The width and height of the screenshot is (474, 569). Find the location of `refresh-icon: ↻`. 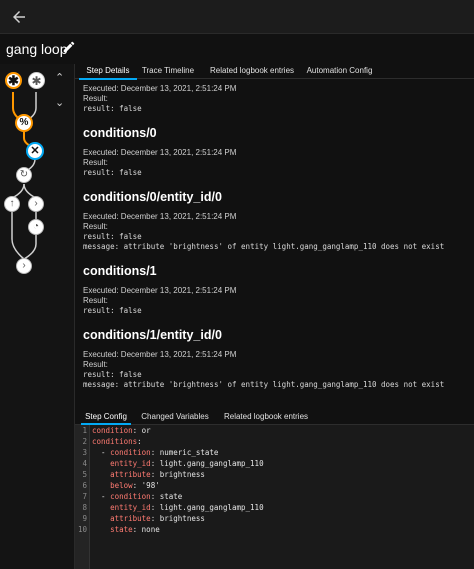

refresh-icon: ↻ is located at coordinates (24, 174).